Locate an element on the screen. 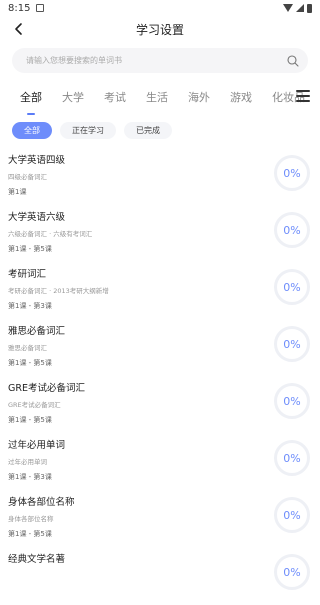 Image resolution: width=320 pixels, height=605 pixels. filter-completed-chip: 已完成 is located at coordinates (148, 130).